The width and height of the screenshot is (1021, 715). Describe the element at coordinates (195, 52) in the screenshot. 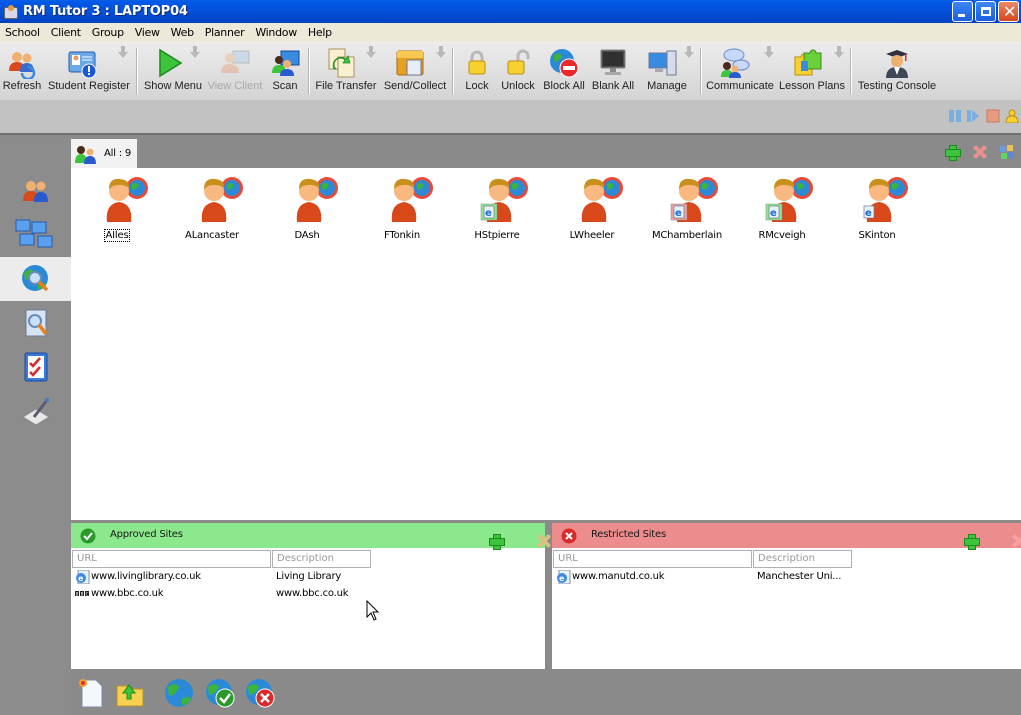

I see `show-menu-dropdown` at that location.